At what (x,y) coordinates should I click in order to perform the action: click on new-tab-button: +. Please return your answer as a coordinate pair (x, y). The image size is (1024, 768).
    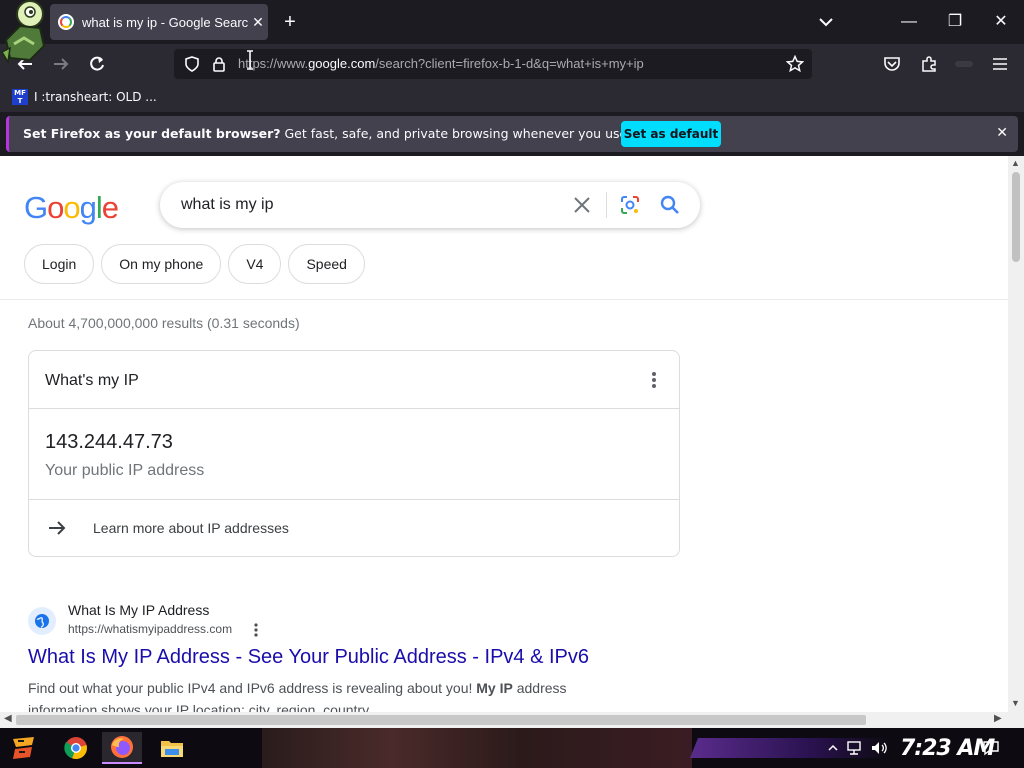
    Looking at the image, I should click on (290, 22).